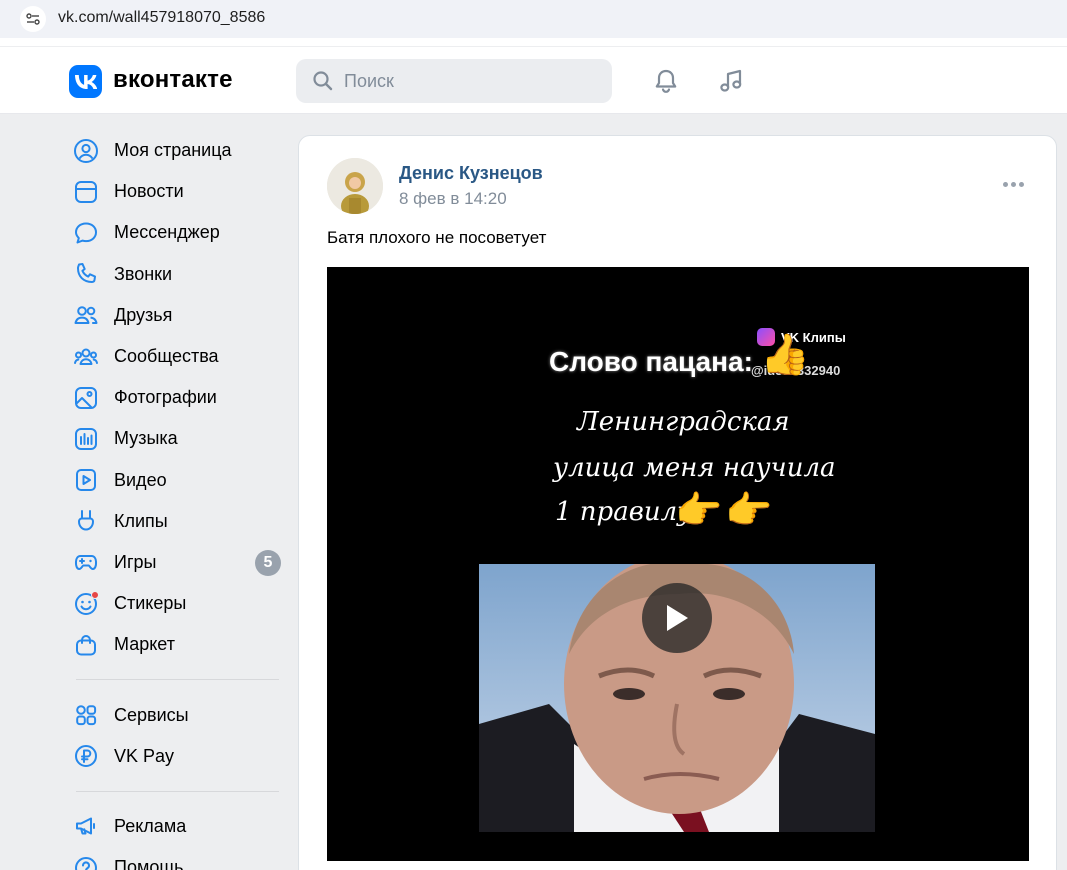 The width and height of the screenshot is (1067, 870). Describe the element at coordinates (149, 863) in the screenshot. I see `sidebar-item-label: Помощь` at that location.